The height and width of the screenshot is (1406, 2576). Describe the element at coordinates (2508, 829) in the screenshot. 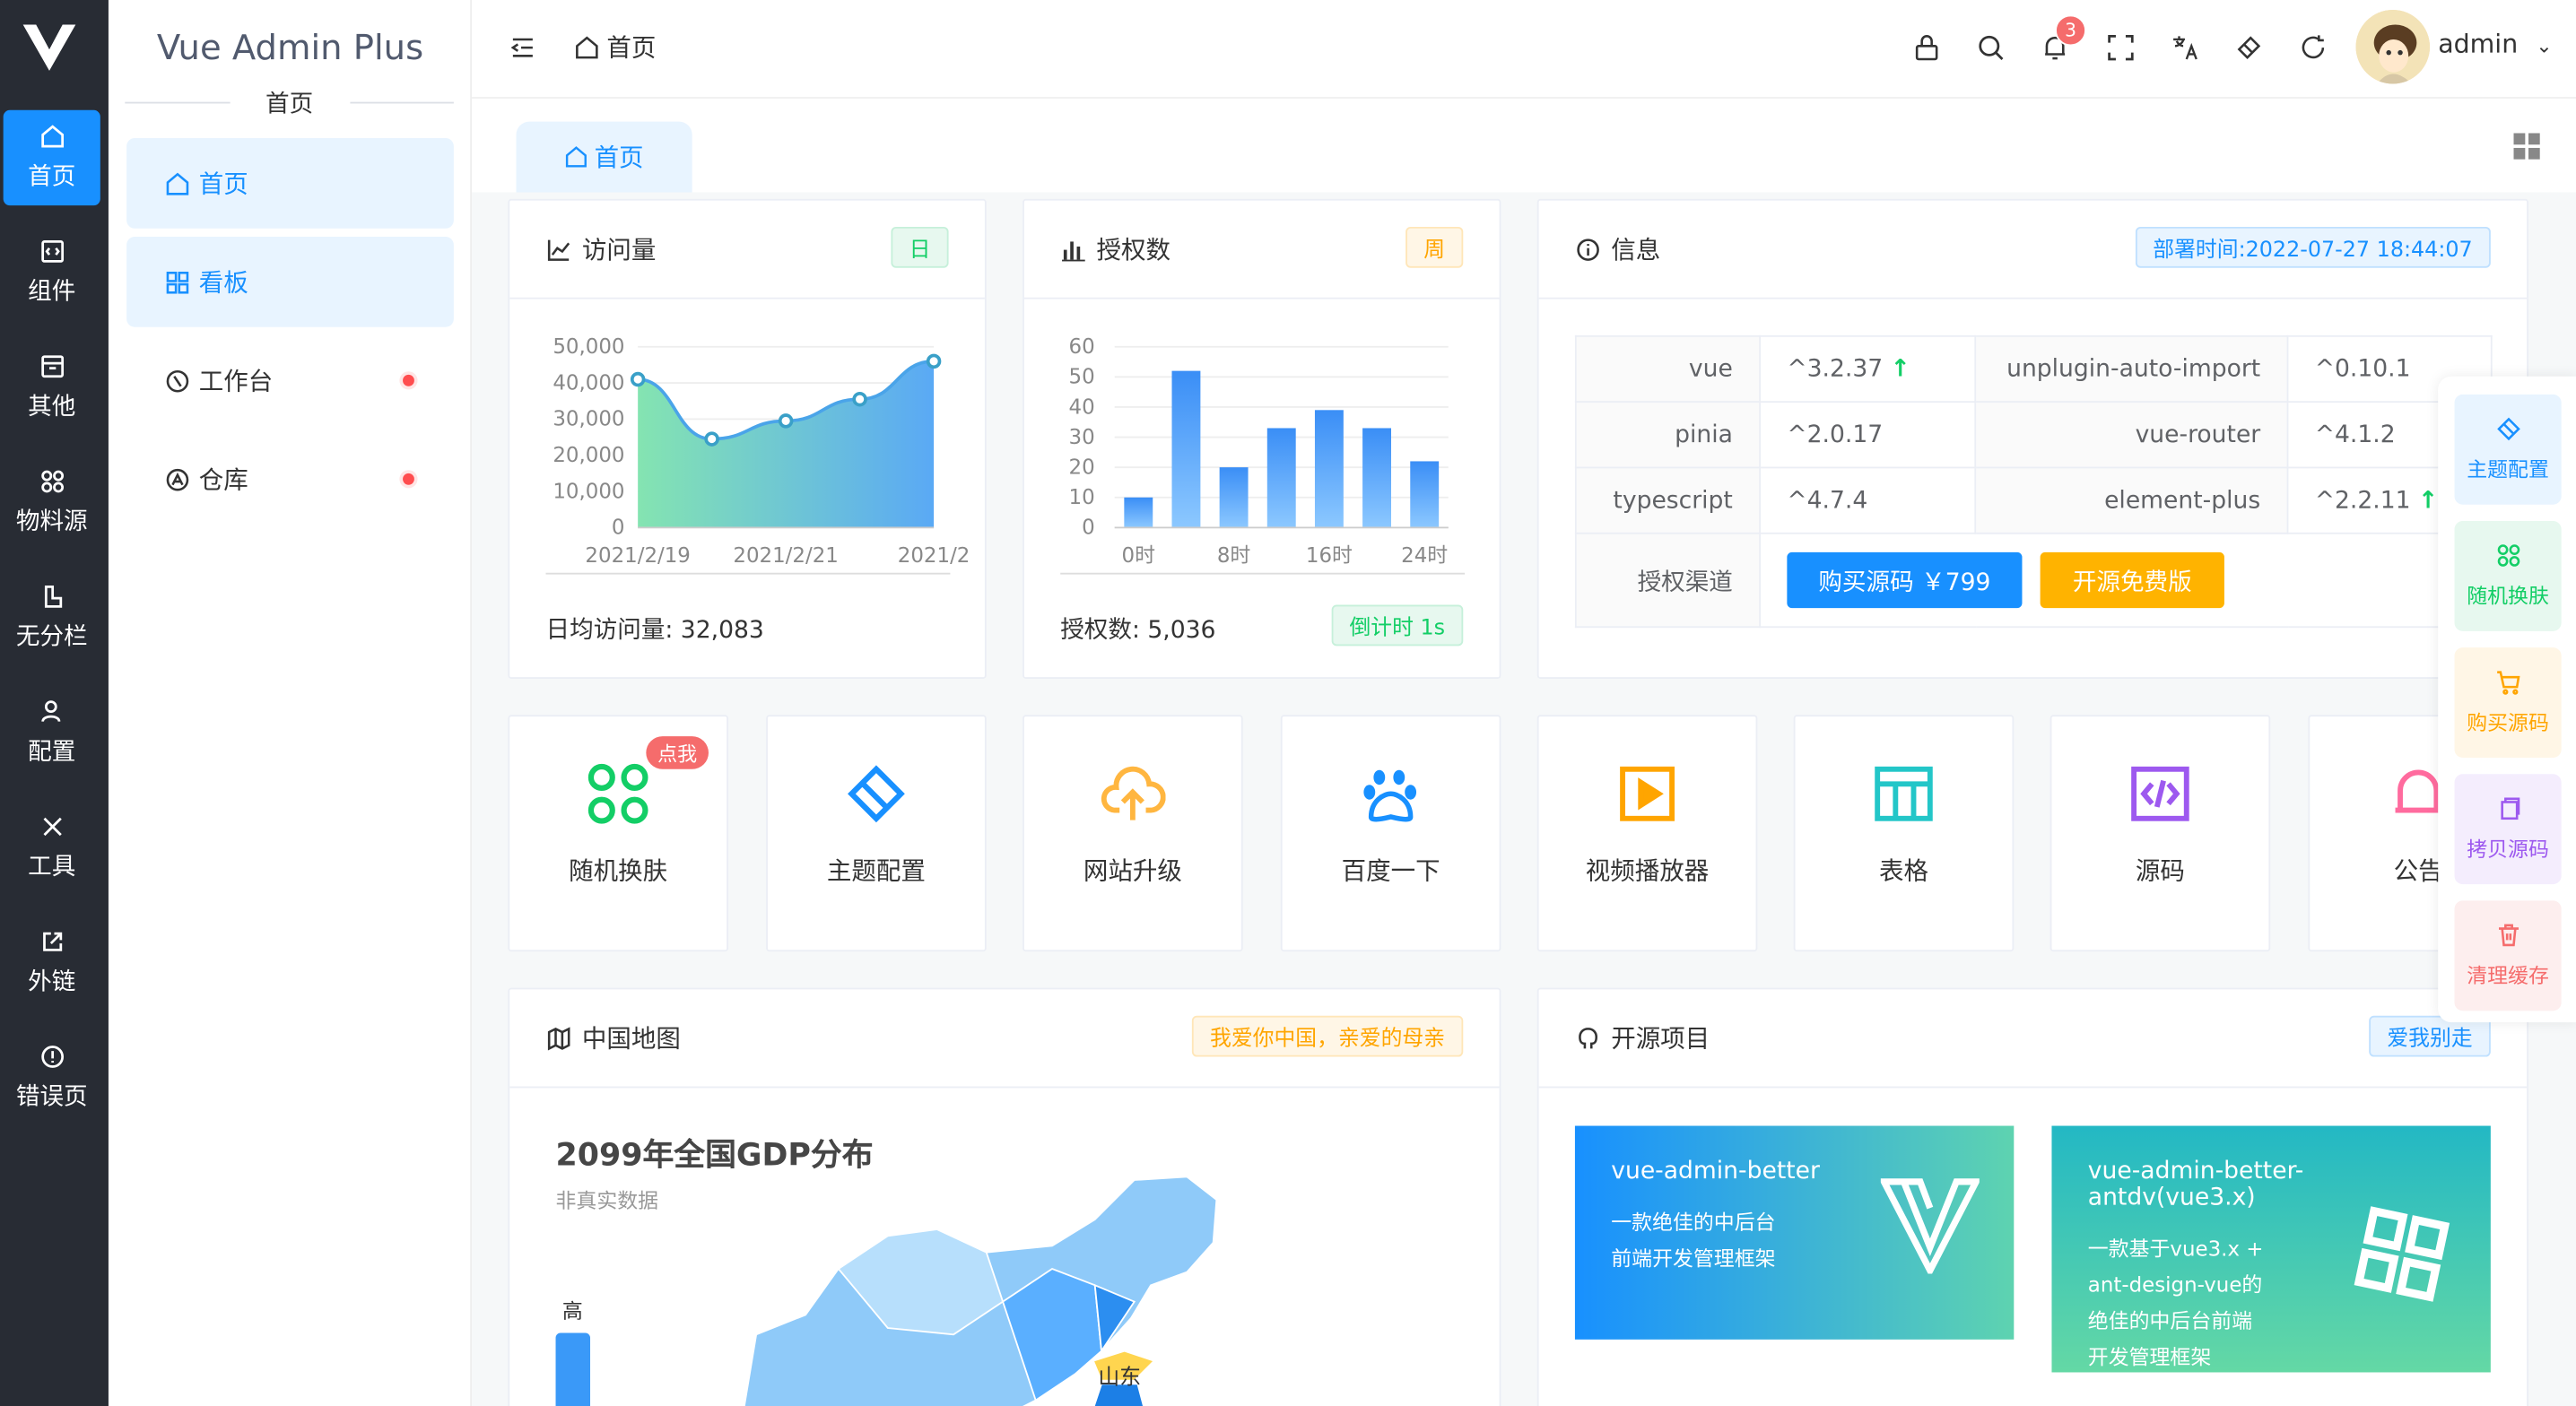

I see `copy-source-button: 拷贝源码` at that location.